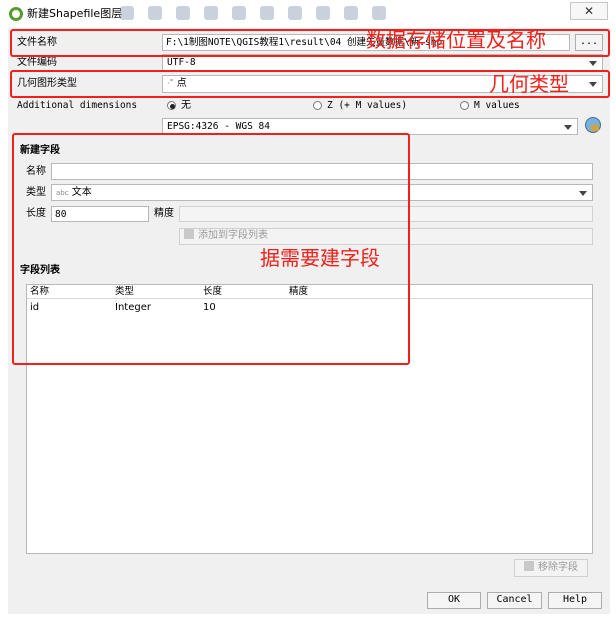 This screenshot has height=620, width=616. I want to click on remove-field-icon, so click(529, 566).